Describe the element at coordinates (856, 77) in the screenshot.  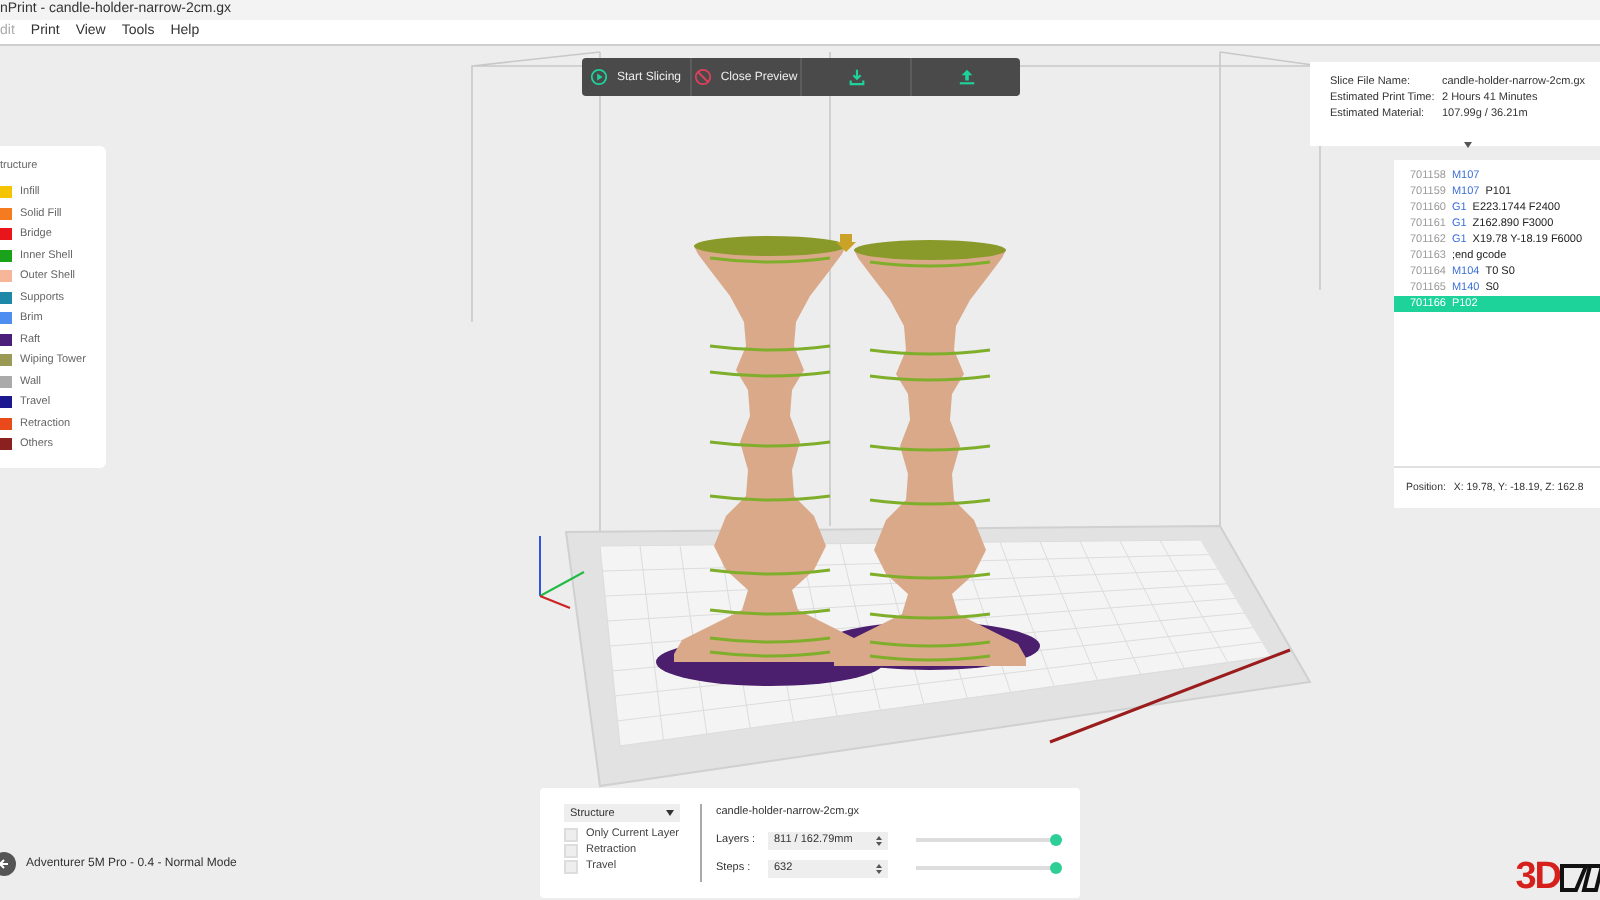
I see `download-icon` at that location.